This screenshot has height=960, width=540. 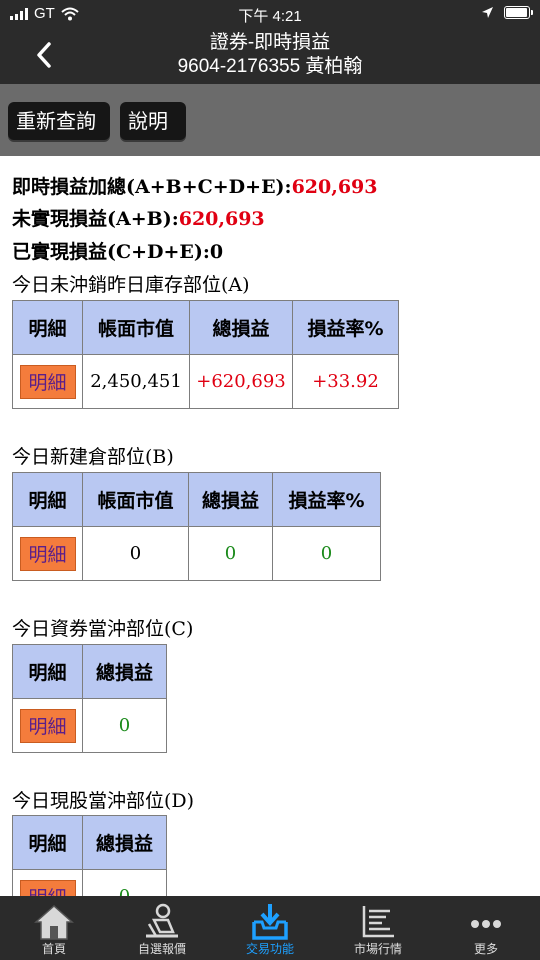 What do you see at coordinates (161, 949) in the screenshot?
I see `tab-watchlist-label: 自選報價` at bounding box center [161, 949].